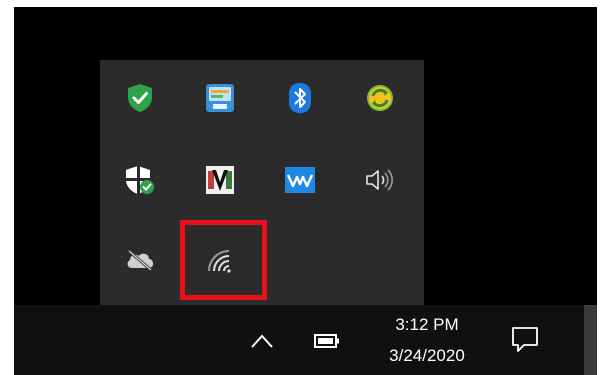  Describe the element at coordinates (327, 341) in the screenshot. I see `battery-icon` at that location.